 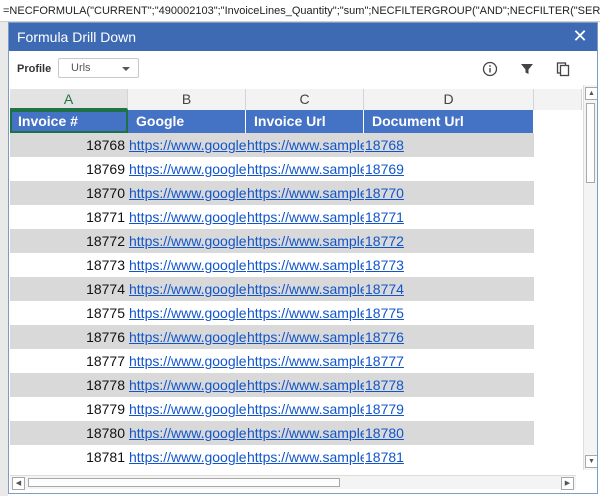 I want to click on header-invoice-url: Invoice Url, so click(x=305, y=121).